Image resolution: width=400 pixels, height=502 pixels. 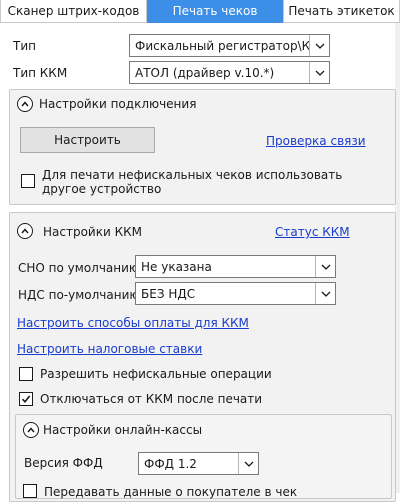 What do you see at coordinates (28, 181) in the screenshot?
I see `other-device-checkbox` at bounding box center [28, 181].